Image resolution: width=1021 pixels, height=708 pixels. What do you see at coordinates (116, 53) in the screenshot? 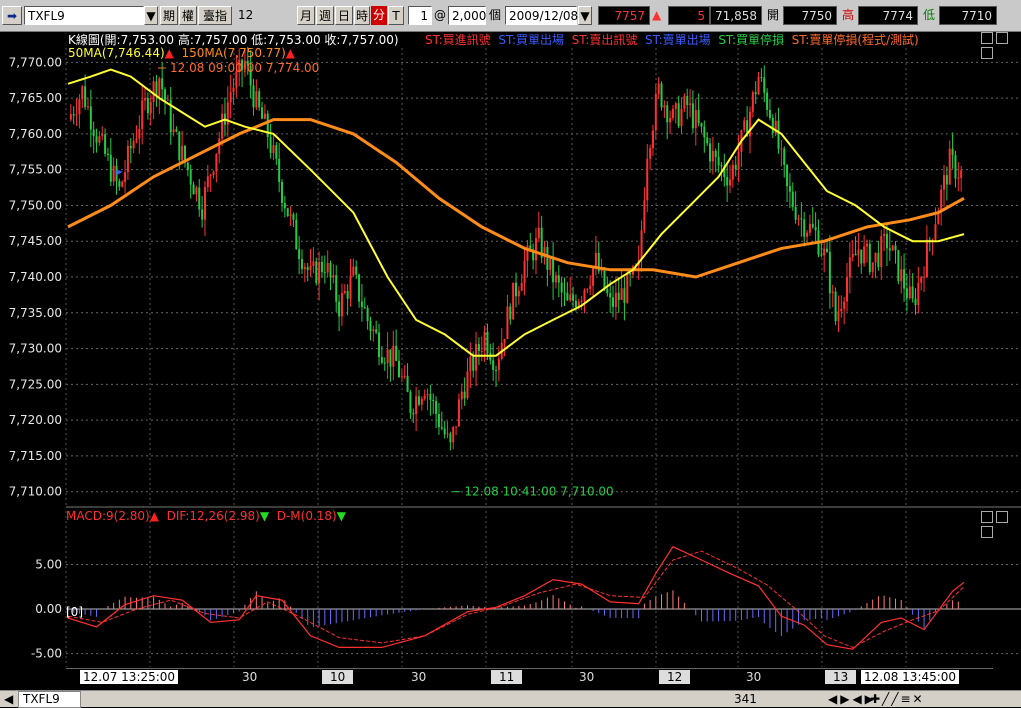
I see `ma50-legend: 50MA(7,746.44)` at bounding box center [116, 53].